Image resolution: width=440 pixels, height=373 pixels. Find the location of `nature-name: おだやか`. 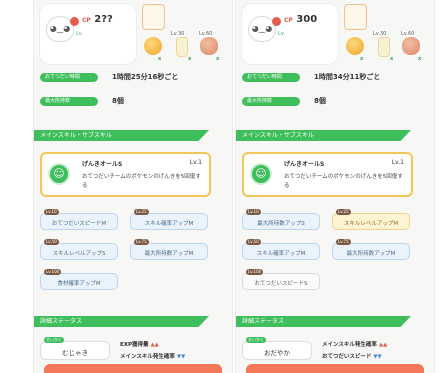

nature-name: おだやか is located at coordinates (277, 353).